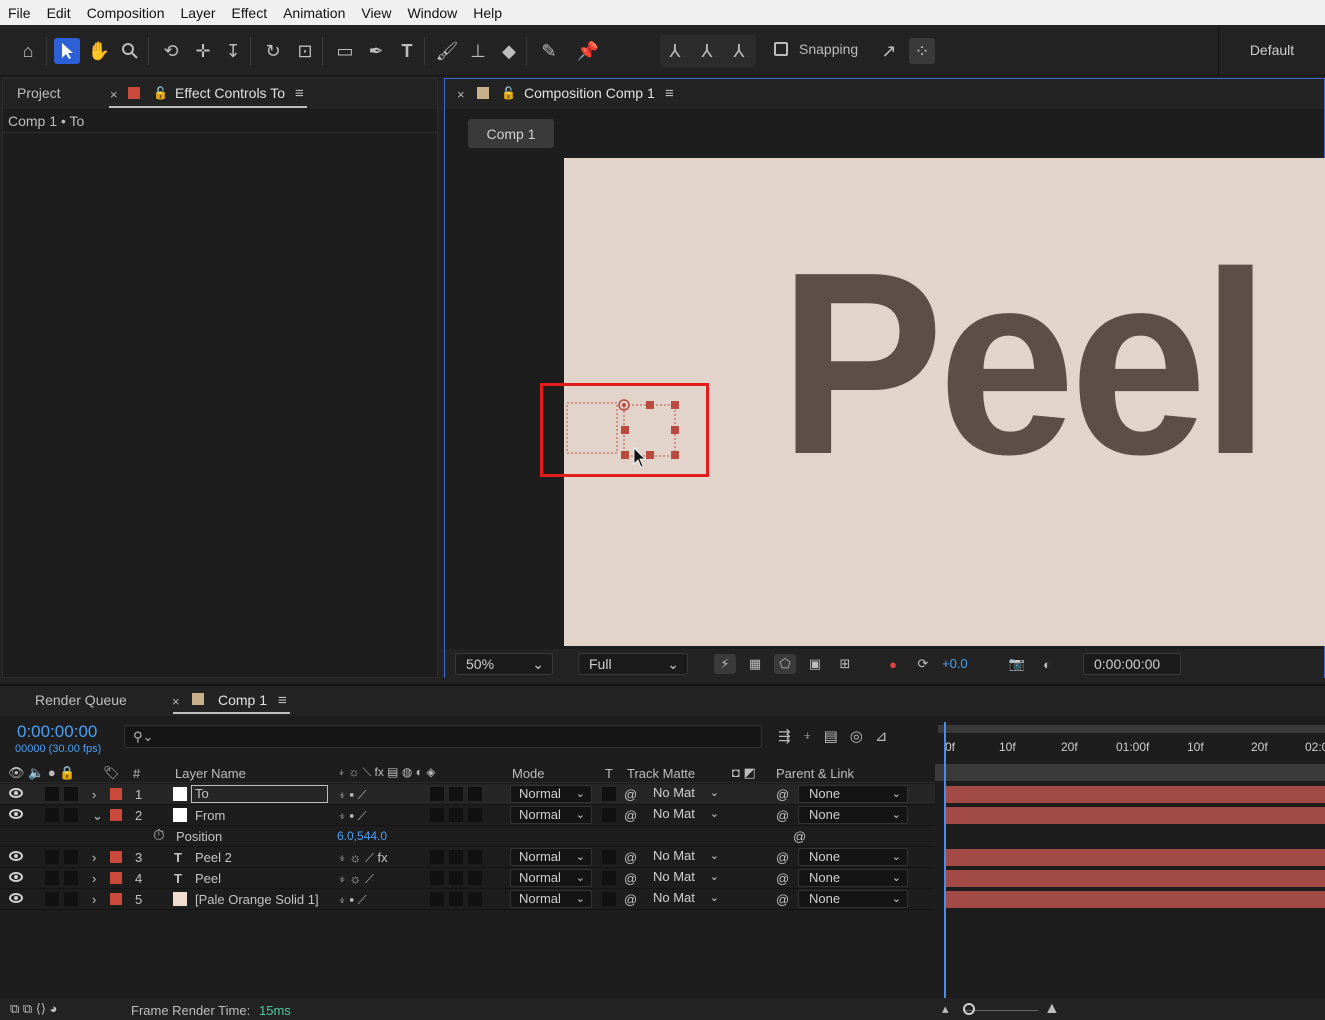 Image resolution: width=1325 pixels, height=1020 pixels. Describe the element at coordinates (955, 663) in the screenshot. I see `exposure-value: +0.0` at that location.